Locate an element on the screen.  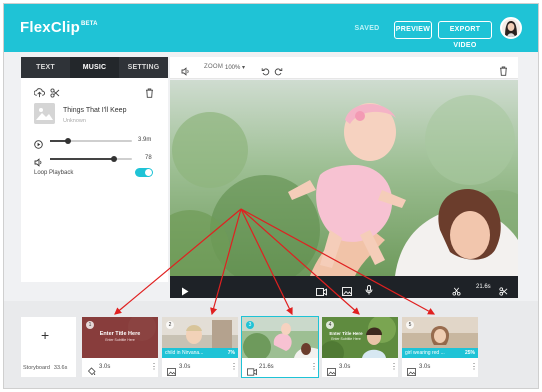
storyboard-clip-5: 5 girl wearing red ... 25% 3.0s ⋮ is located at coordinates (440, 347).